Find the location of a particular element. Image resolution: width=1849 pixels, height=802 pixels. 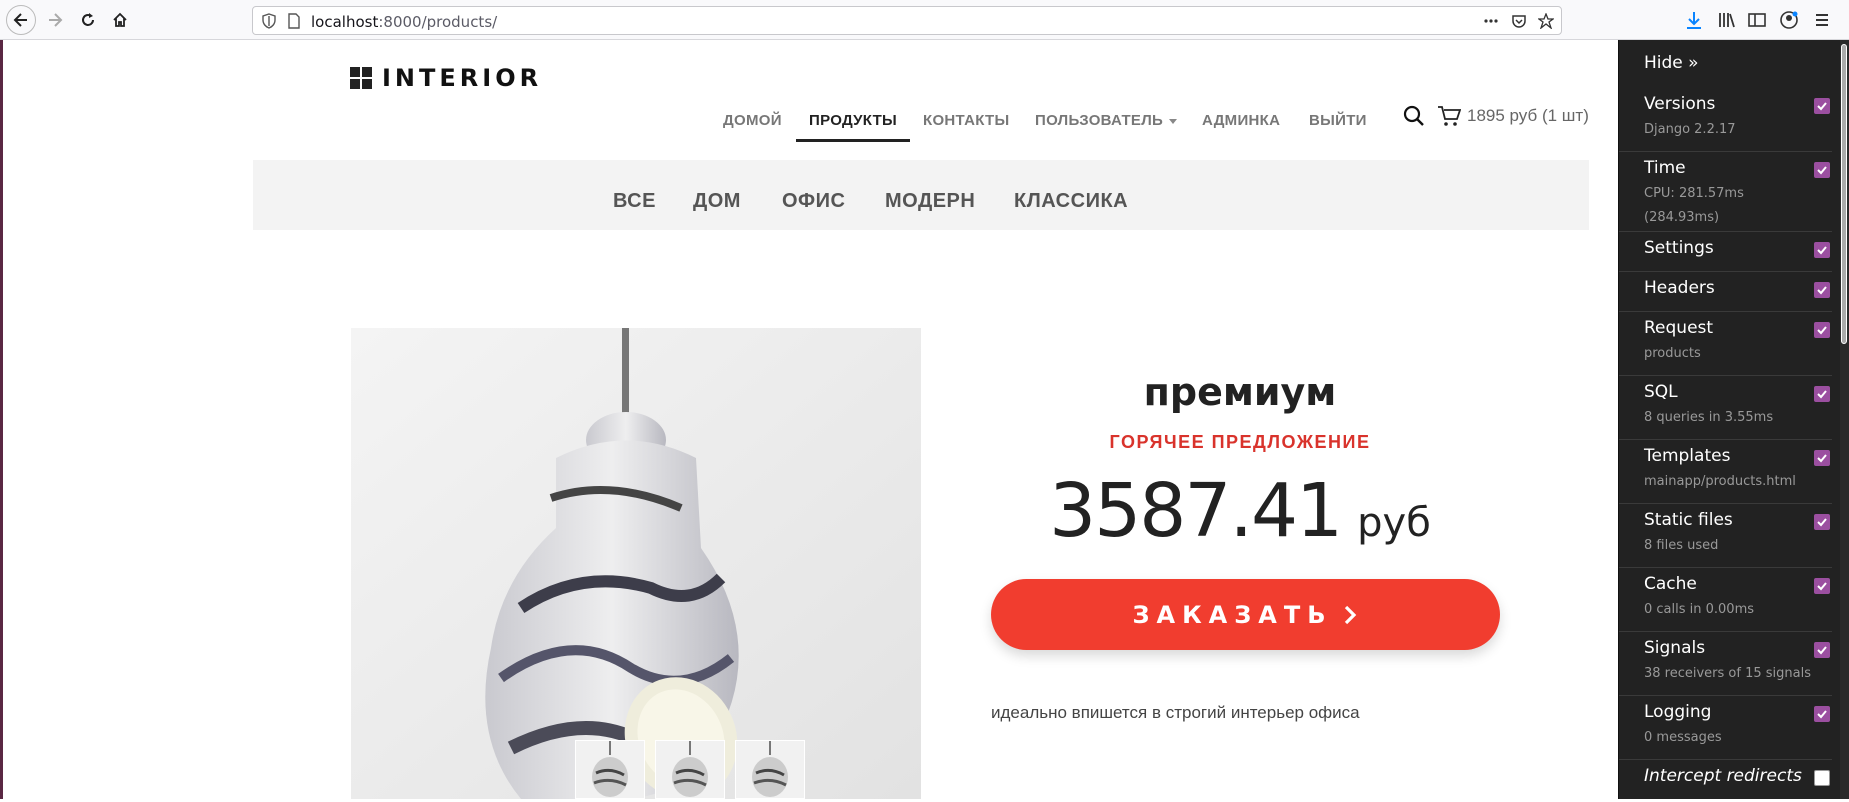

debug-panel-title: Cache is located at coordinates (1670, 584).